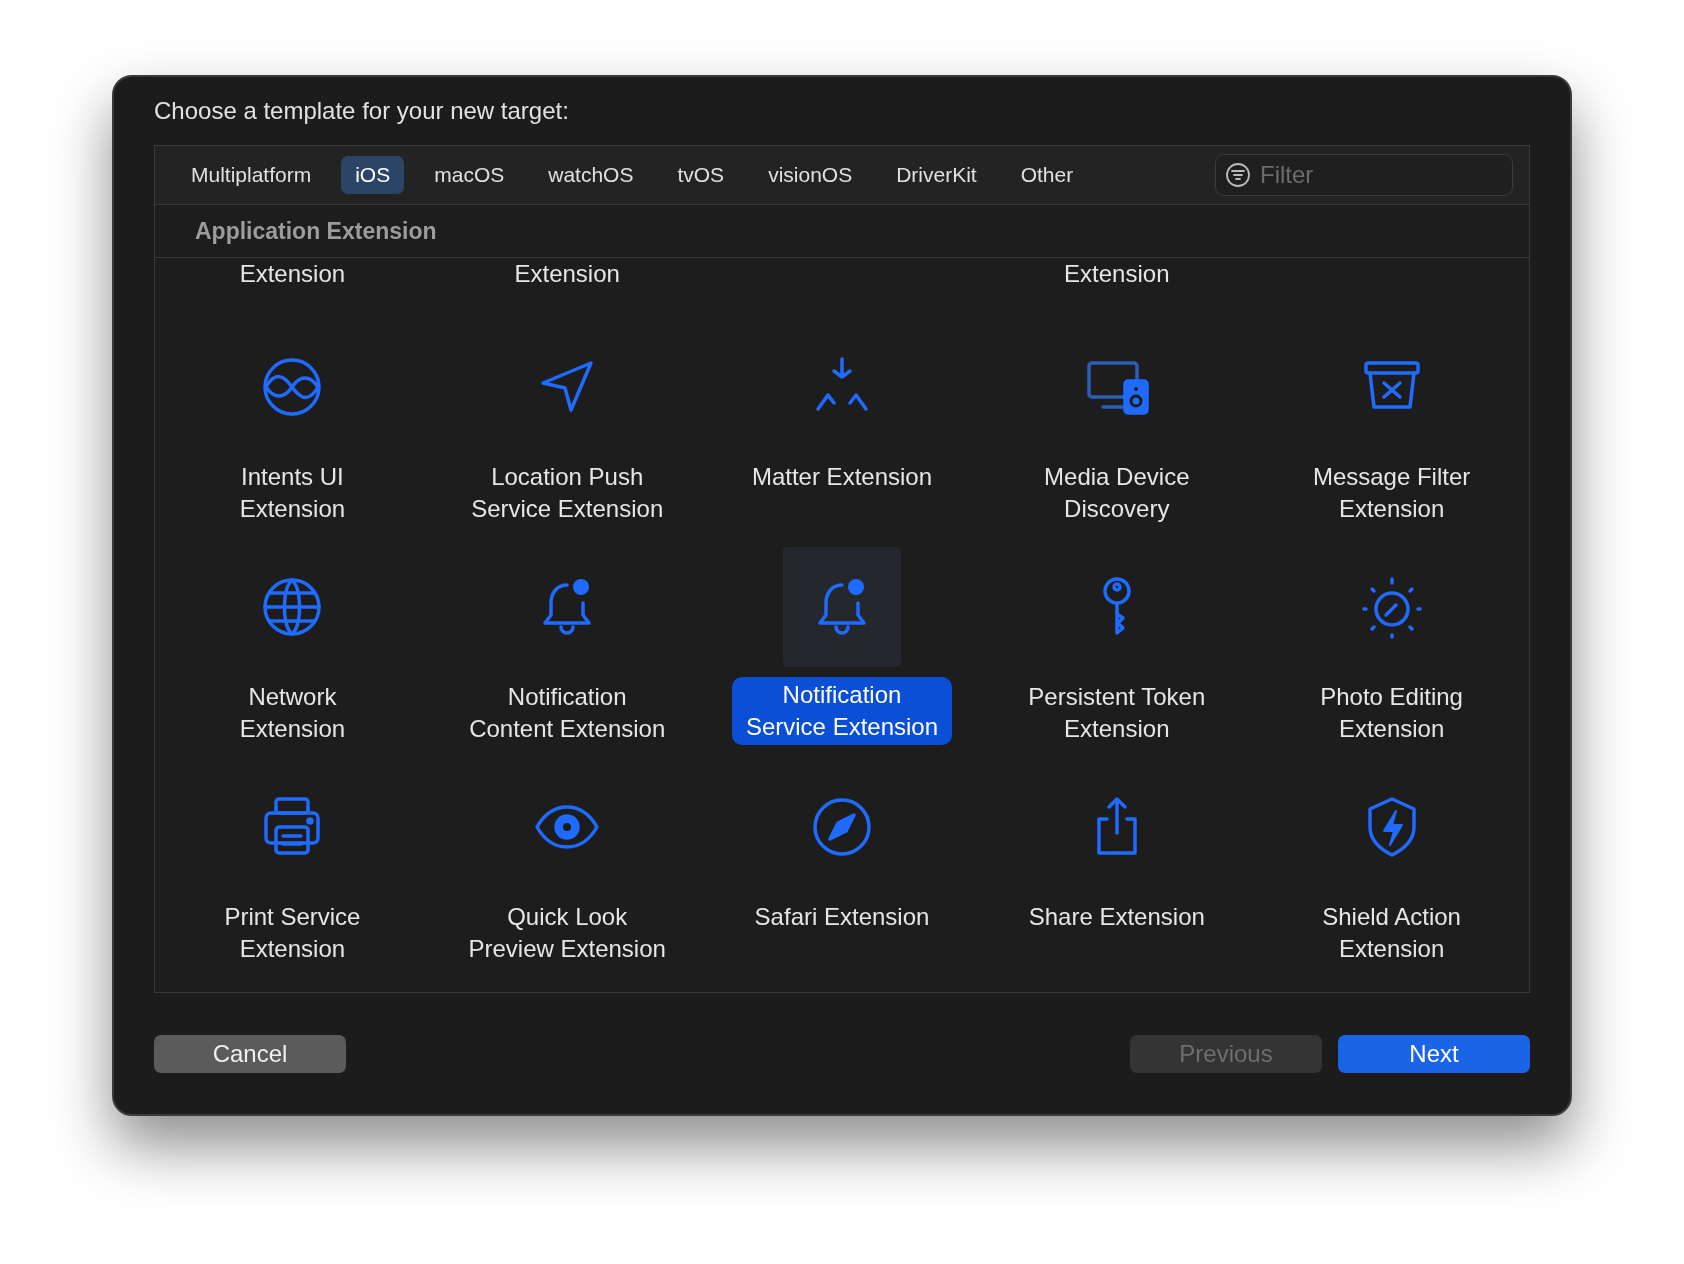 Image resolution: width=1684 pixels, height=1264 pixels. Describe the element at coordinates (292, 933) in the screenshot. I see `template-label: Print Service Extension` at that location.